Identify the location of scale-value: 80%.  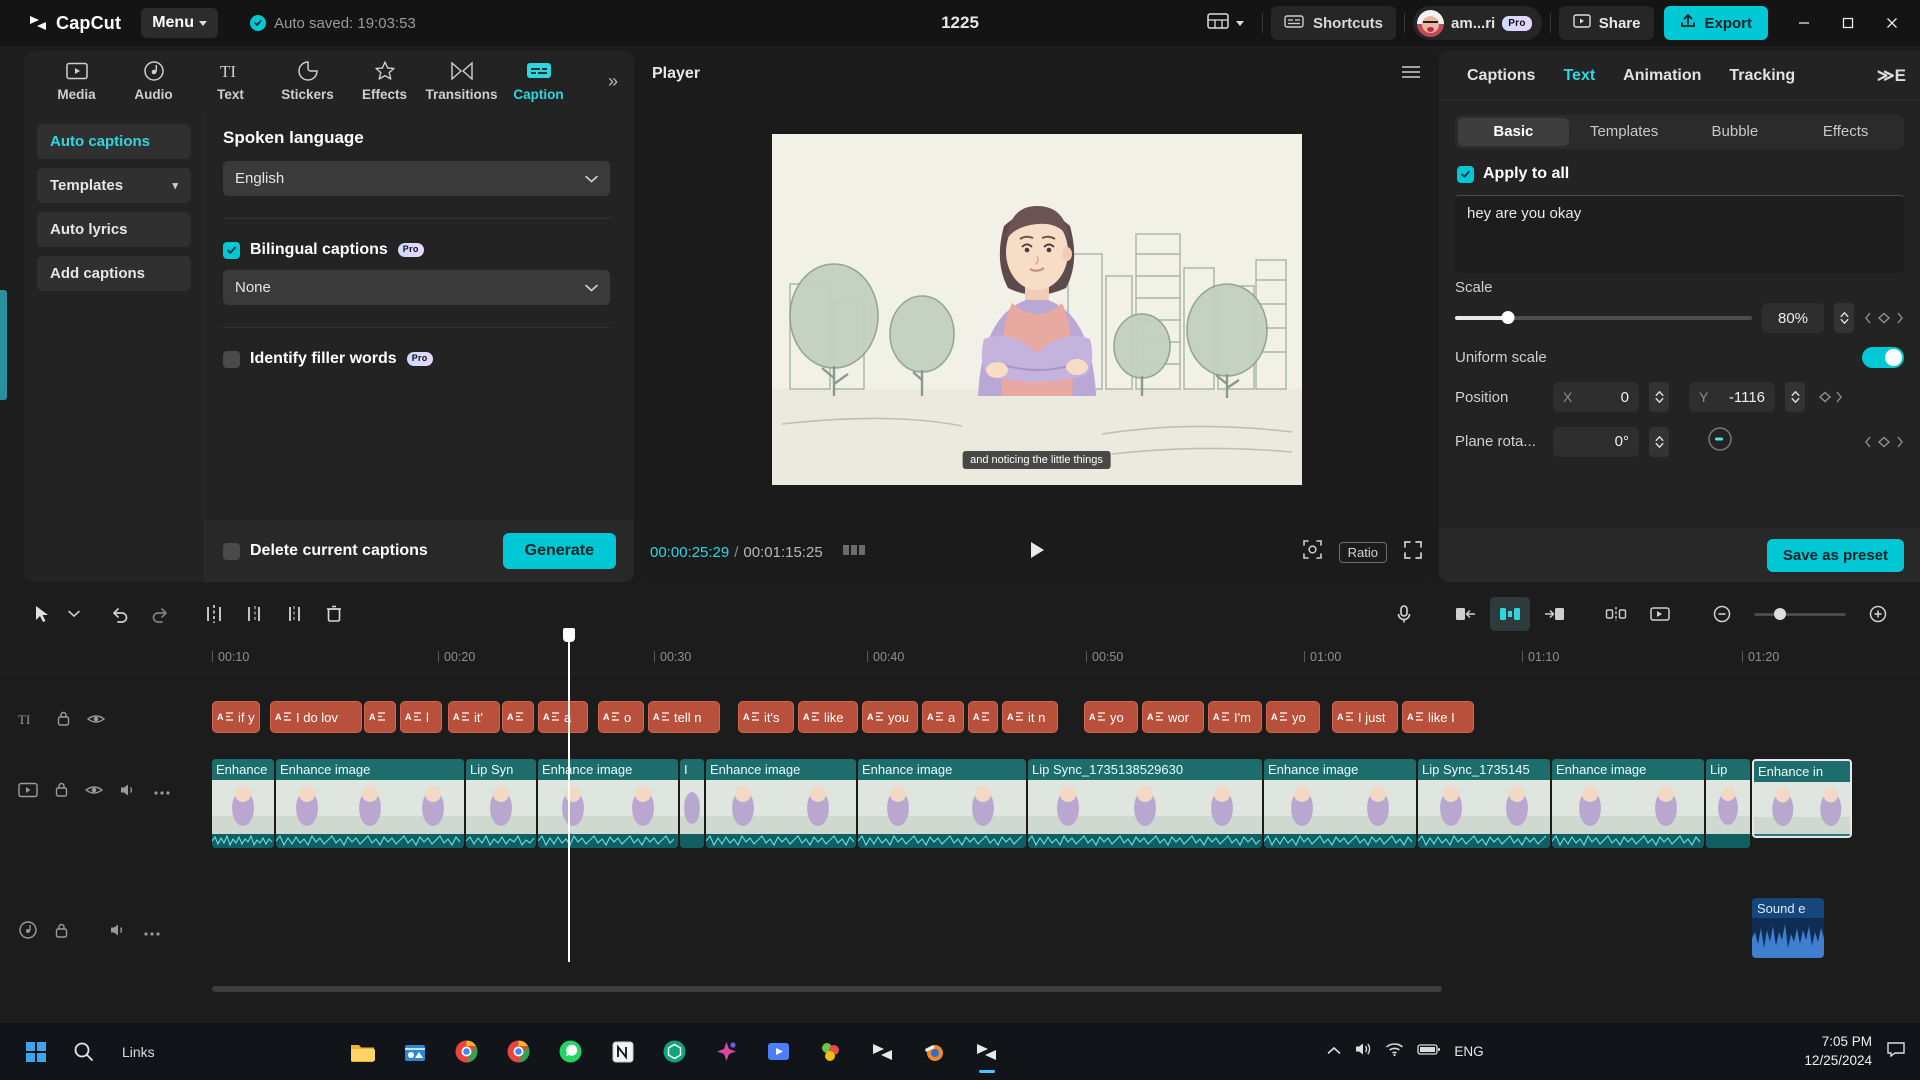
(1793, 318).